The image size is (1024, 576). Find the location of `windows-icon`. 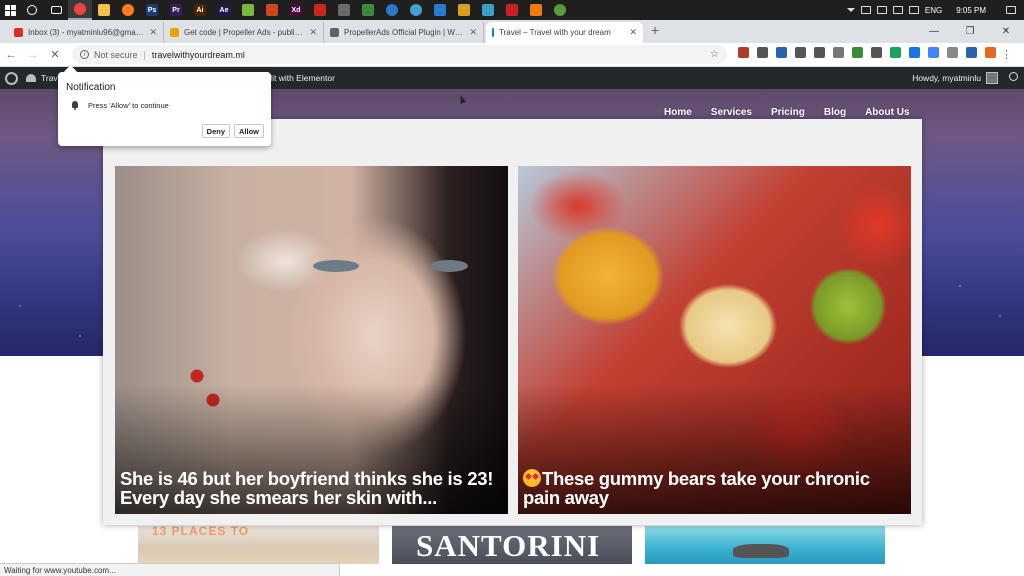

windows-icon is located at coordinates (10, 10).